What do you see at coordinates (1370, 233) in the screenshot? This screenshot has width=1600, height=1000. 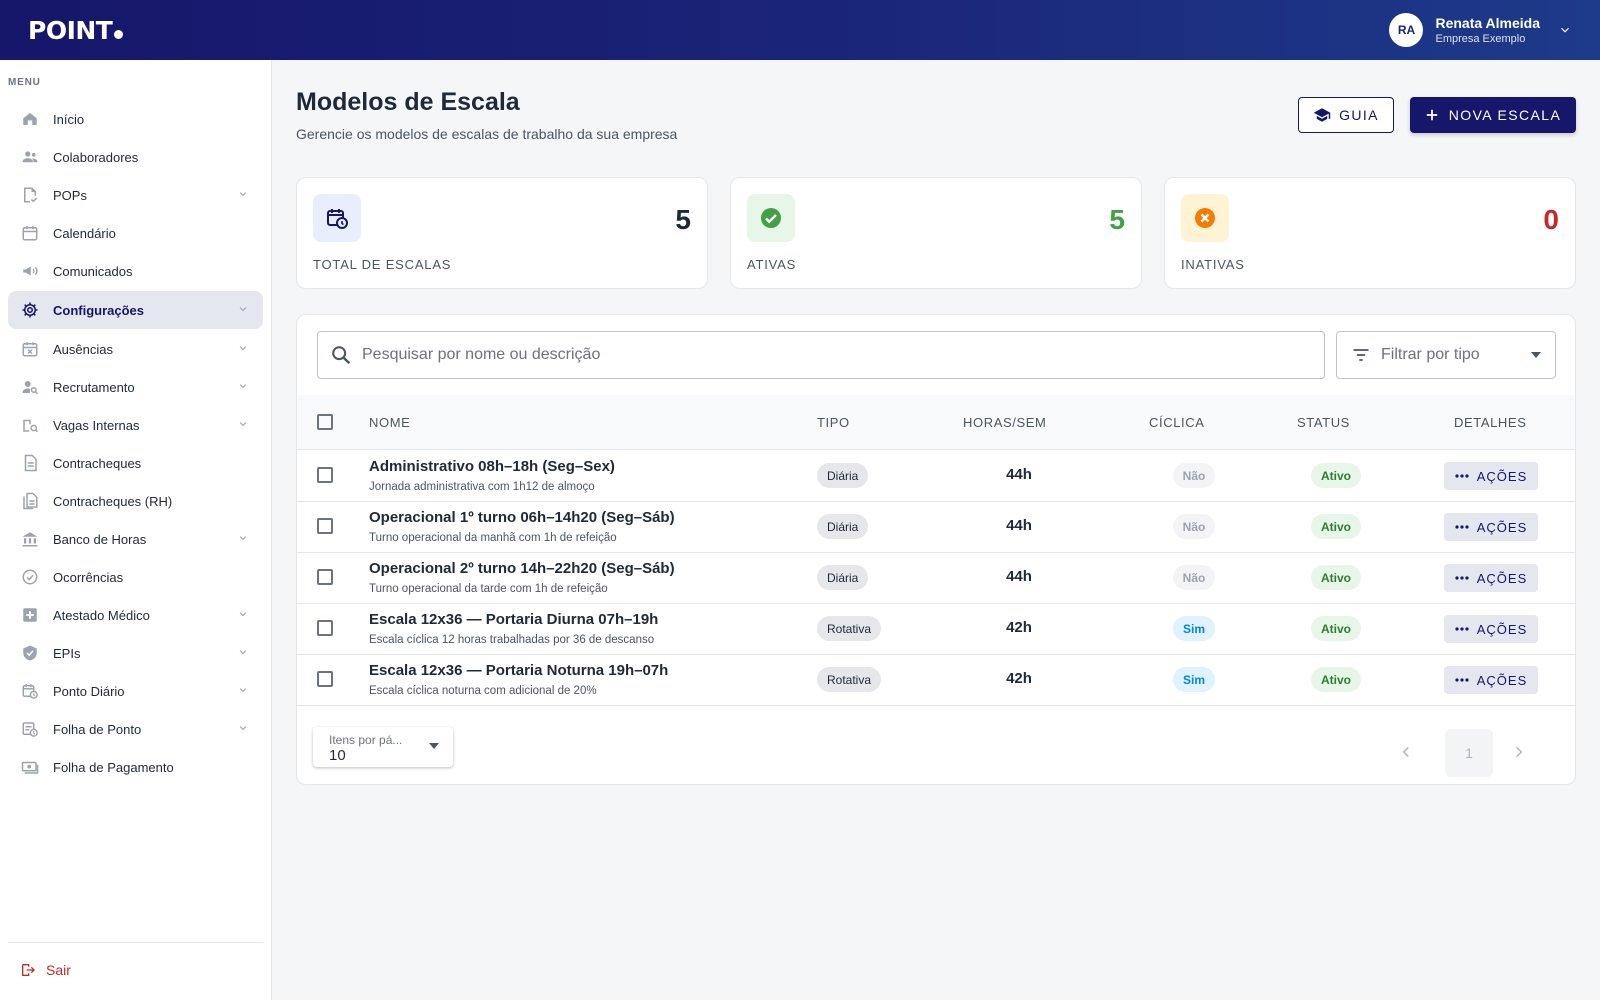 I see `stat-card-inactive: 0 INATIVAS` at bounding box center [1370, 233].